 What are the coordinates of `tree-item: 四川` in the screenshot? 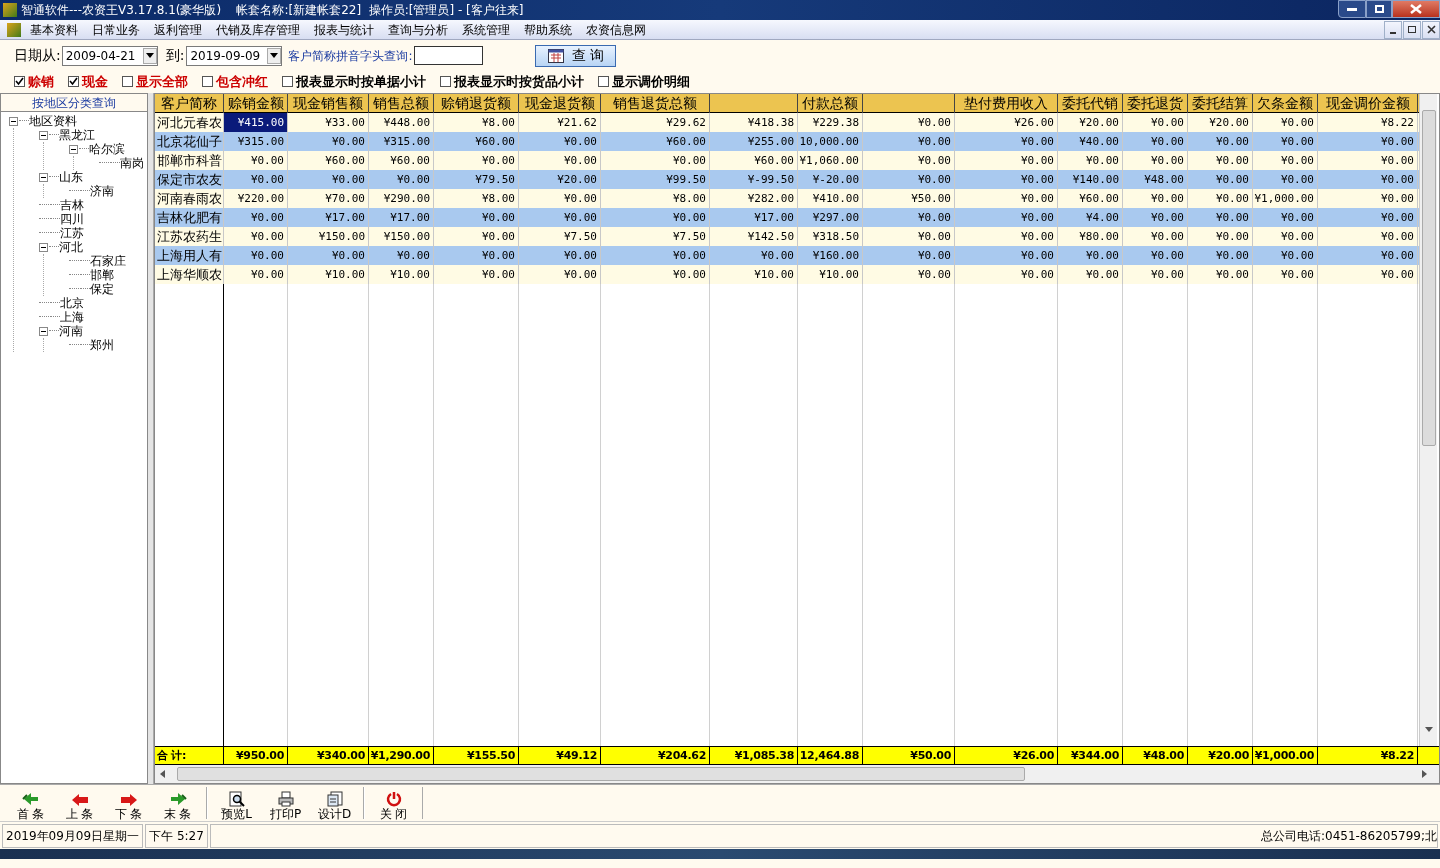 It's located at (72, 219).